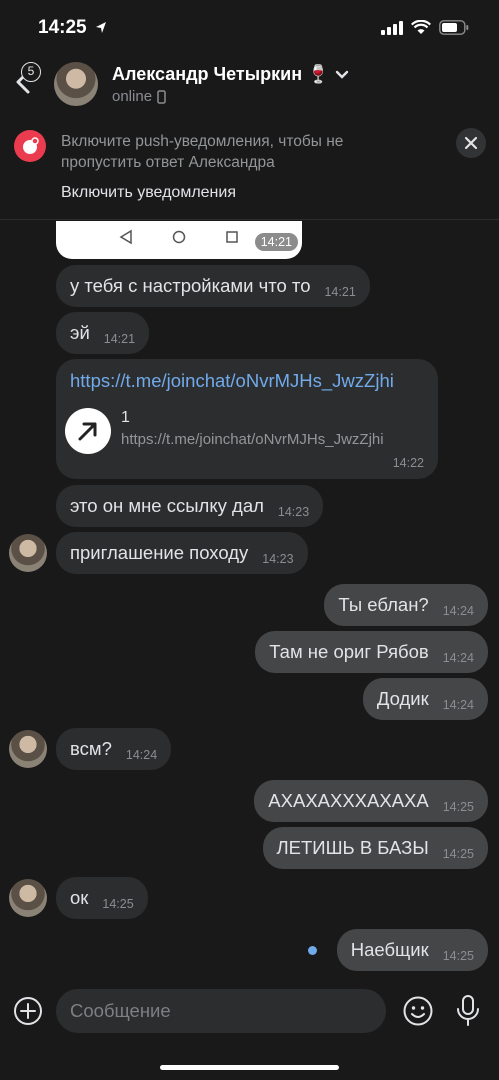 This screenshot has width=499, height=1080. Describe the element at coordinates (179, 240) in the screenshot. I see `image-message: 14:21` at that location.